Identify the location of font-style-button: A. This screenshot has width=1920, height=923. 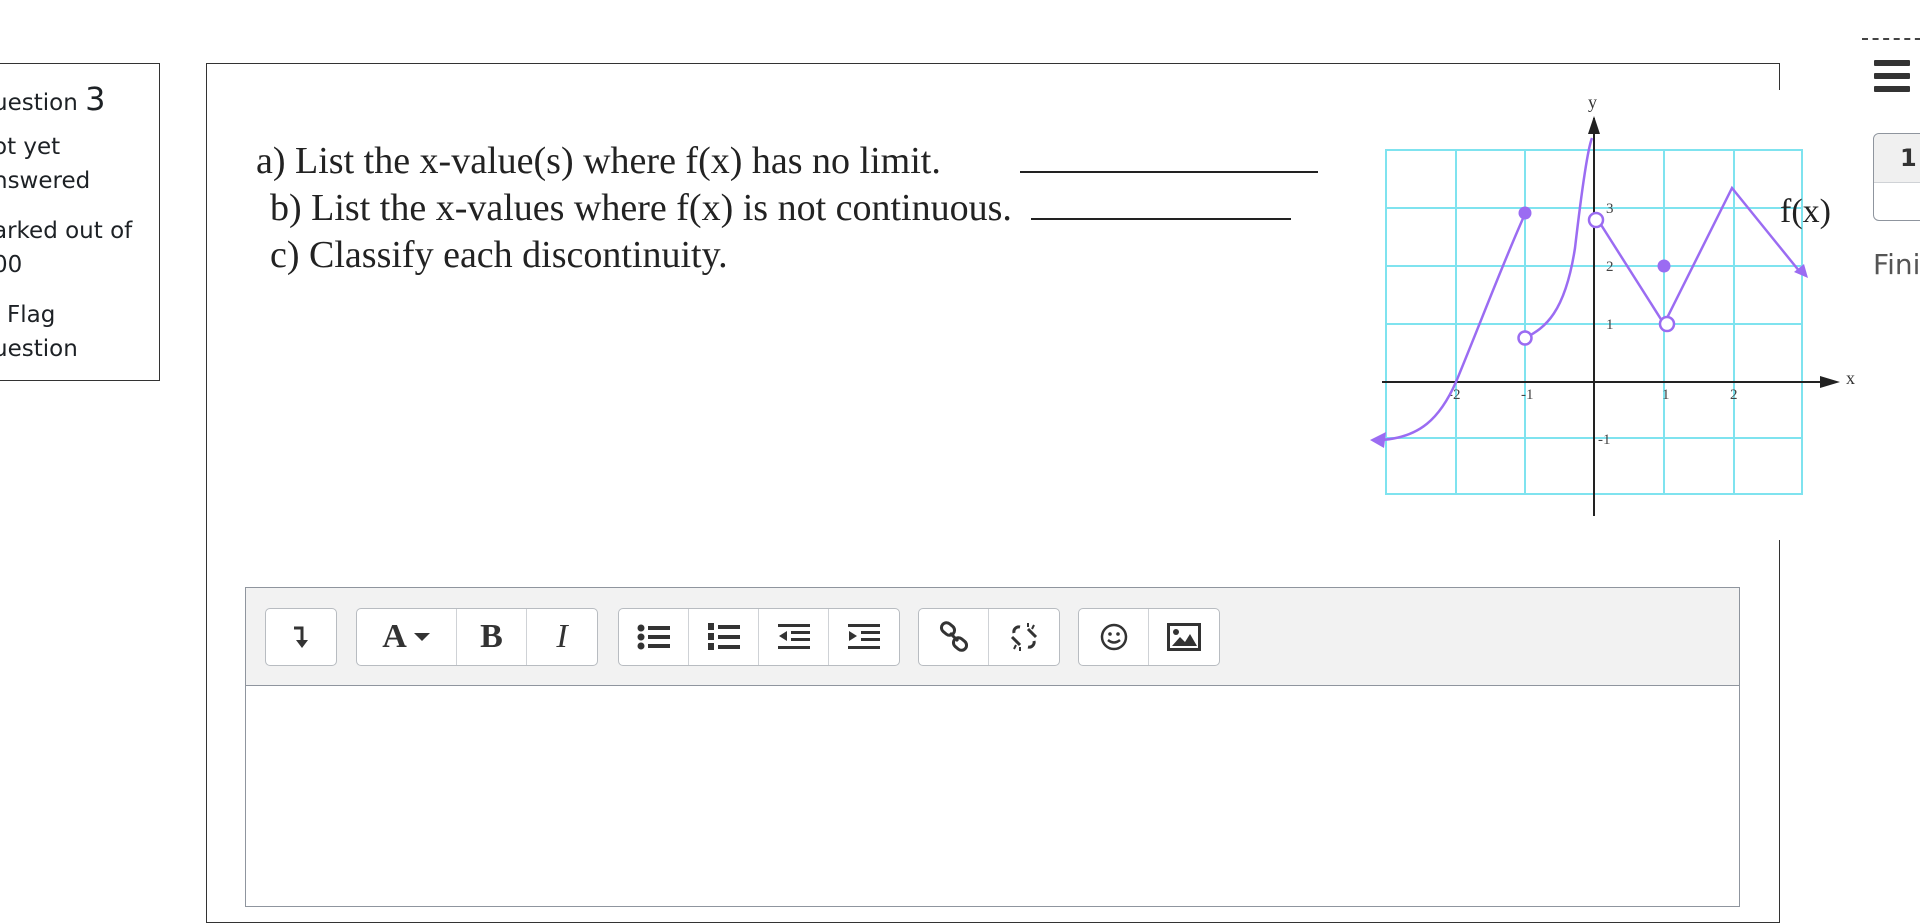
(407, 637).